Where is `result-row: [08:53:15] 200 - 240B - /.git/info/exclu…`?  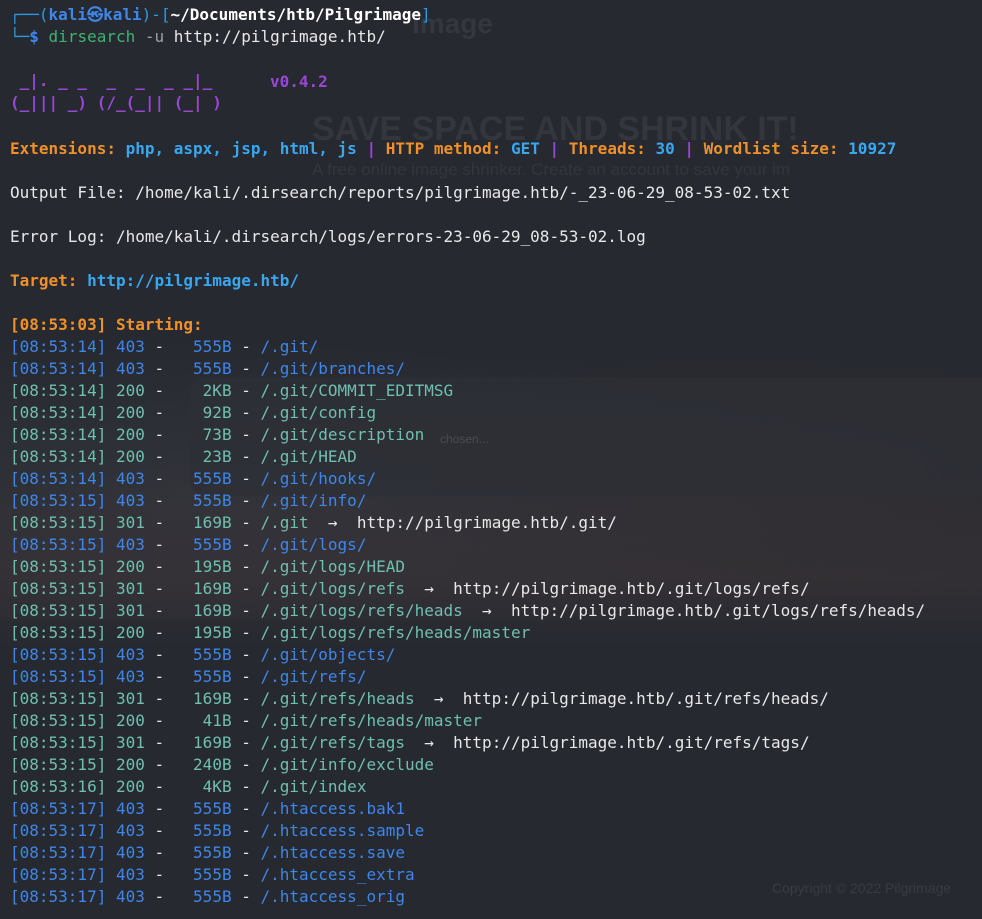
result-row: [08:53:15] 200 - 240B - /.git/info/exclu… is located at coordinates (222, 764).